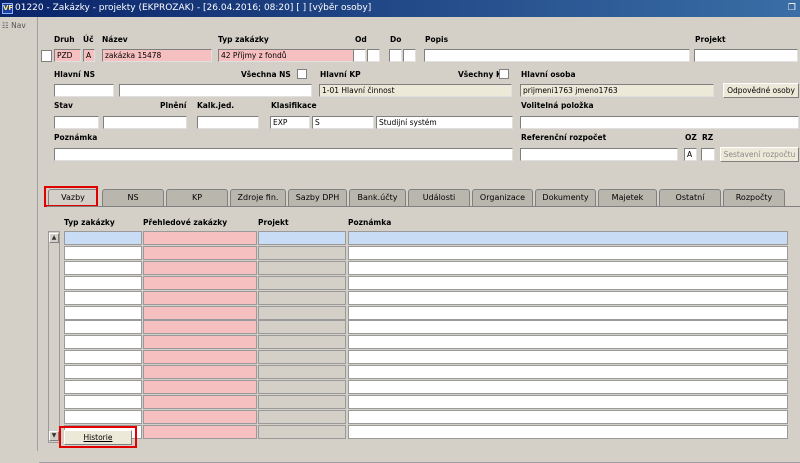 The height and width of the screenshot is (463, 800). Describe the element at coordinates (258, 197) in the screenshot. I see `tab-zdroje-fin: Zdroje fin.` at that location.